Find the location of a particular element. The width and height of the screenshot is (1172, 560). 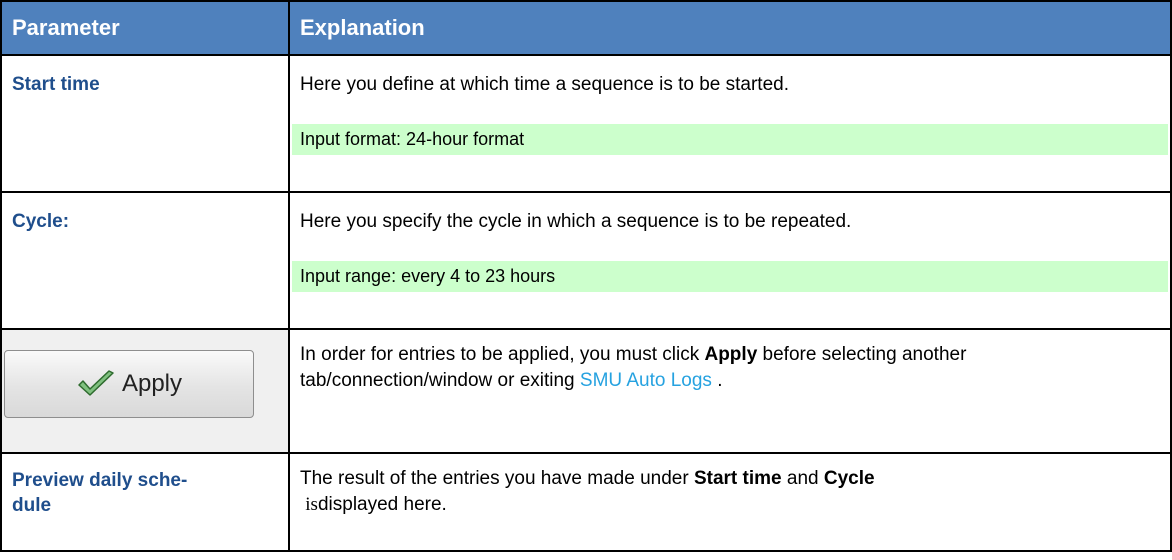

text-segment: displayed here. is located at coordinates (382, 504).